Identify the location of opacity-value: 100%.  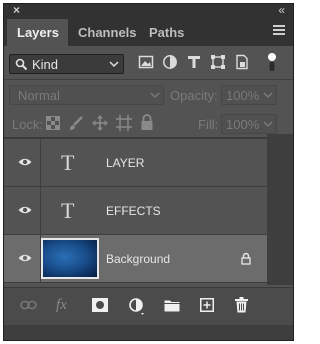
(243, 95).